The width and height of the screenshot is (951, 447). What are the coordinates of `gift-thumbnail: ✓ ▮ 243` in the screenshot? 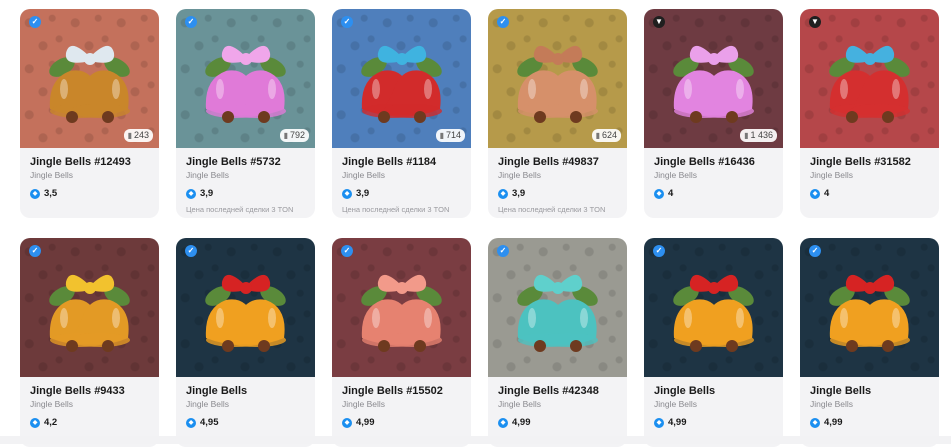 It's located at (89, 78).